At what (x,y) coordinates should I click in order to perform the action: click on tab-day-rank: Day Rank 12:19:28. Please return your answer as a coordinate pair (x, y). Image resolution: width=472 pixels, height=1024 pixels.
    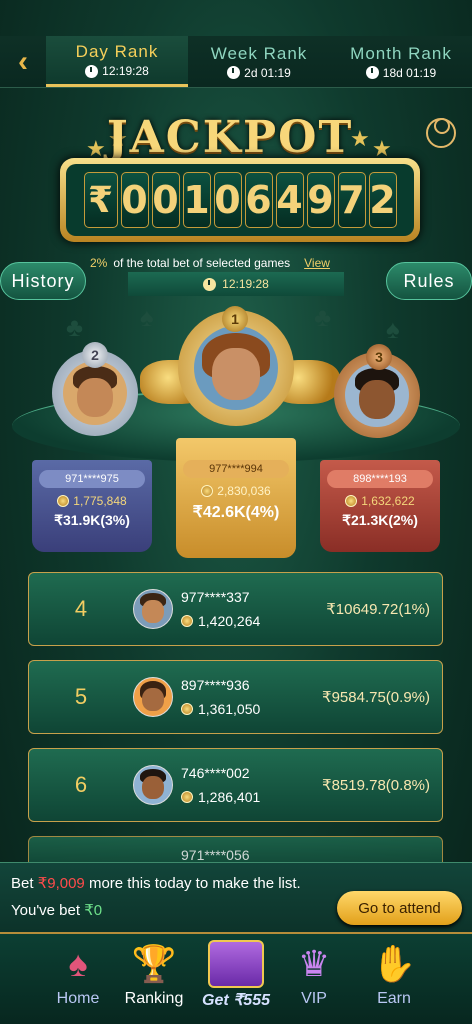
    Looking at the image, I should click on (117, 61).